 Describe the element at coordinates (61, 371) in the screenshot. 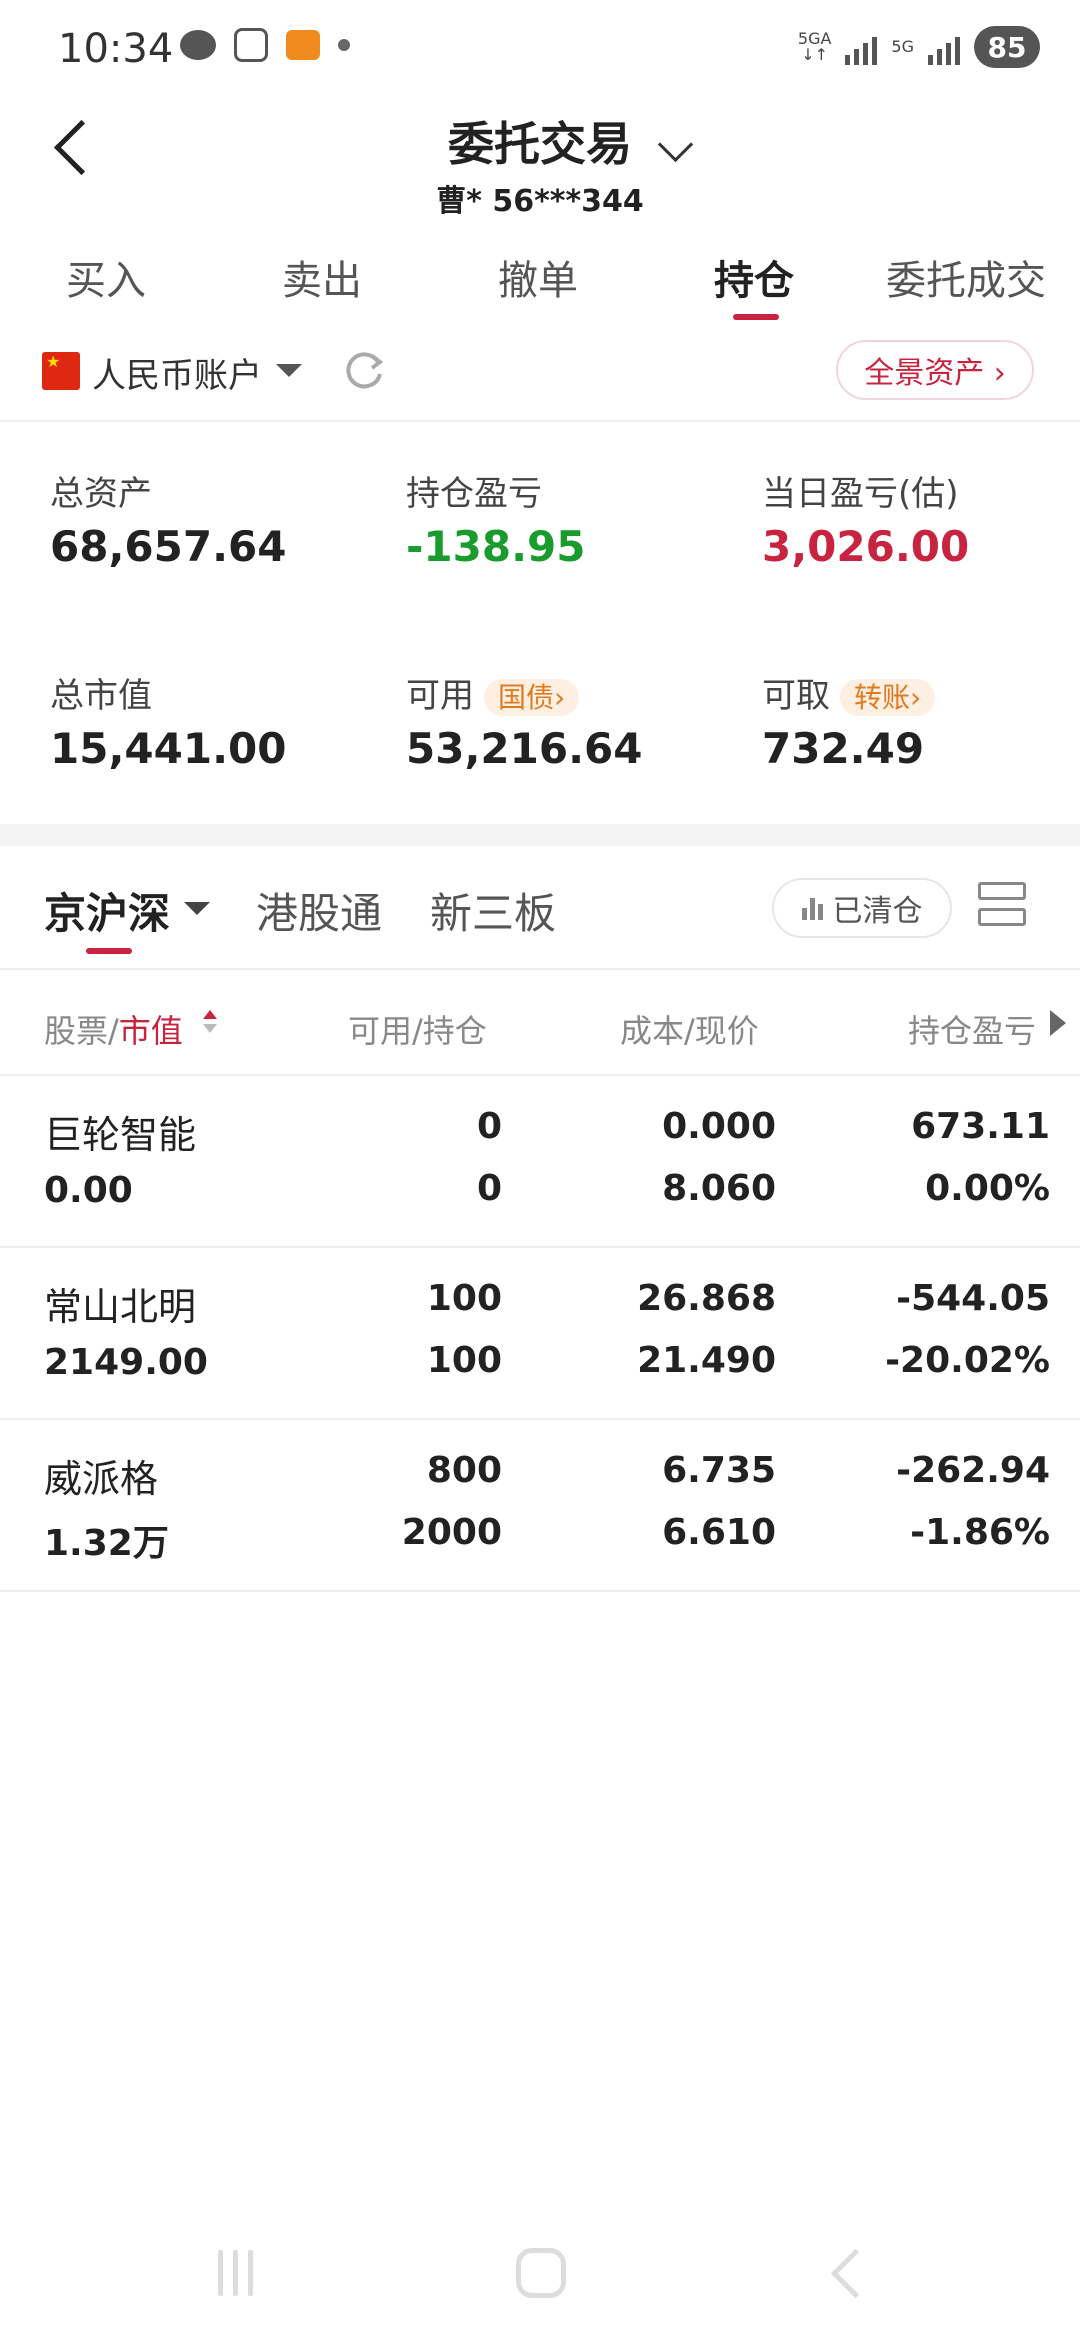

I see `china-flag-icon: ★` at that location.